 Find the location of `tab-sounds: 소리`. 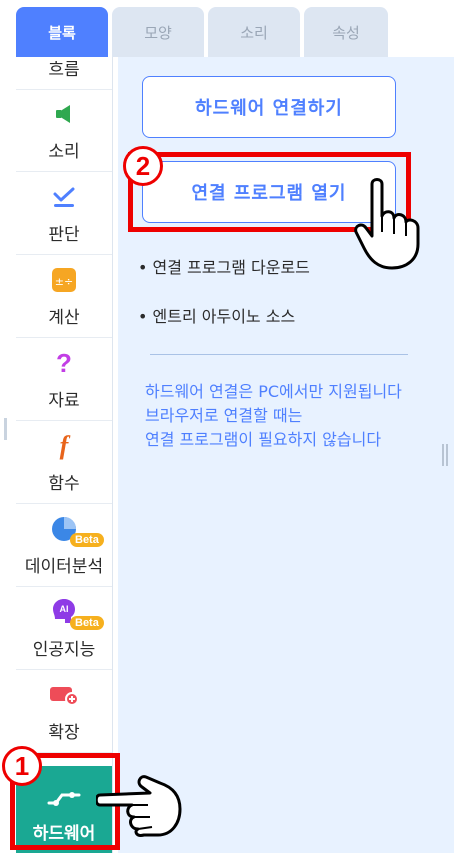

tab-sounds: 소리 is located at coordinates (254, 32).